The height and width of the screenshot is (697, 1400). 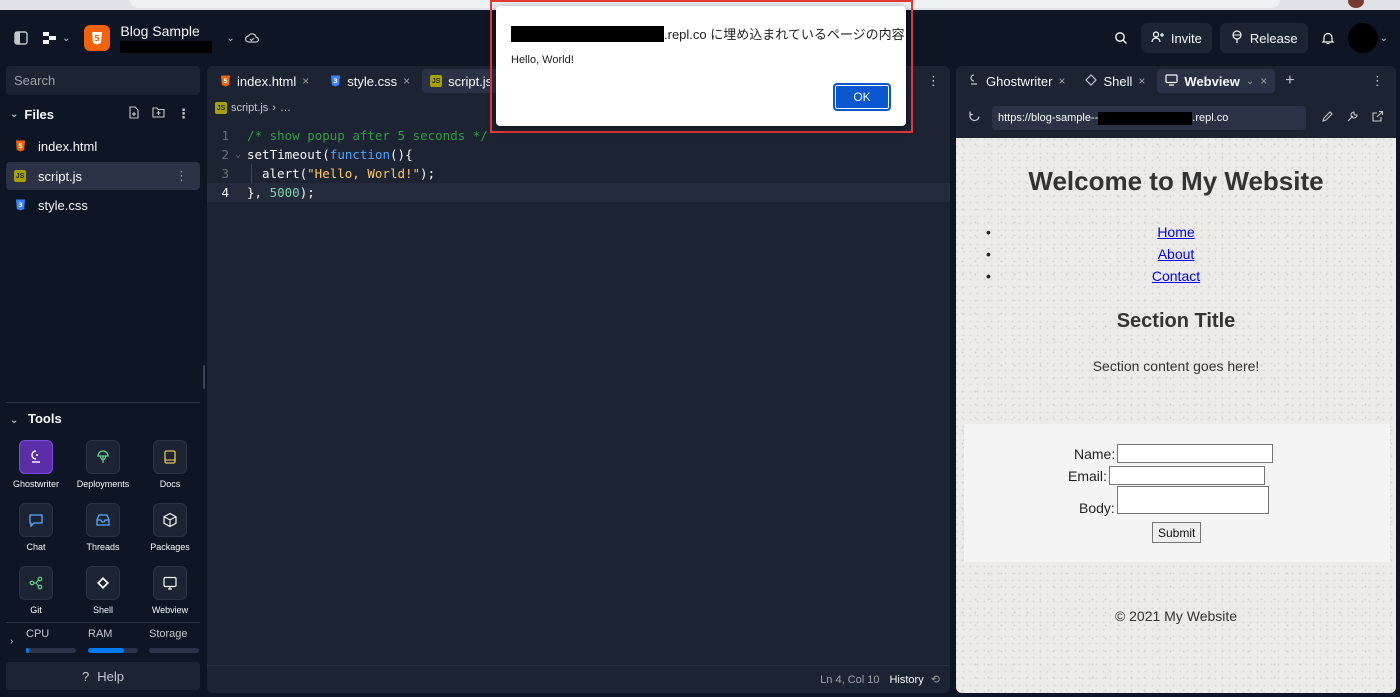 I want to click on editor-status-bar: Ln 4, Col 10 History ⟲, so click(x=578, y=679).